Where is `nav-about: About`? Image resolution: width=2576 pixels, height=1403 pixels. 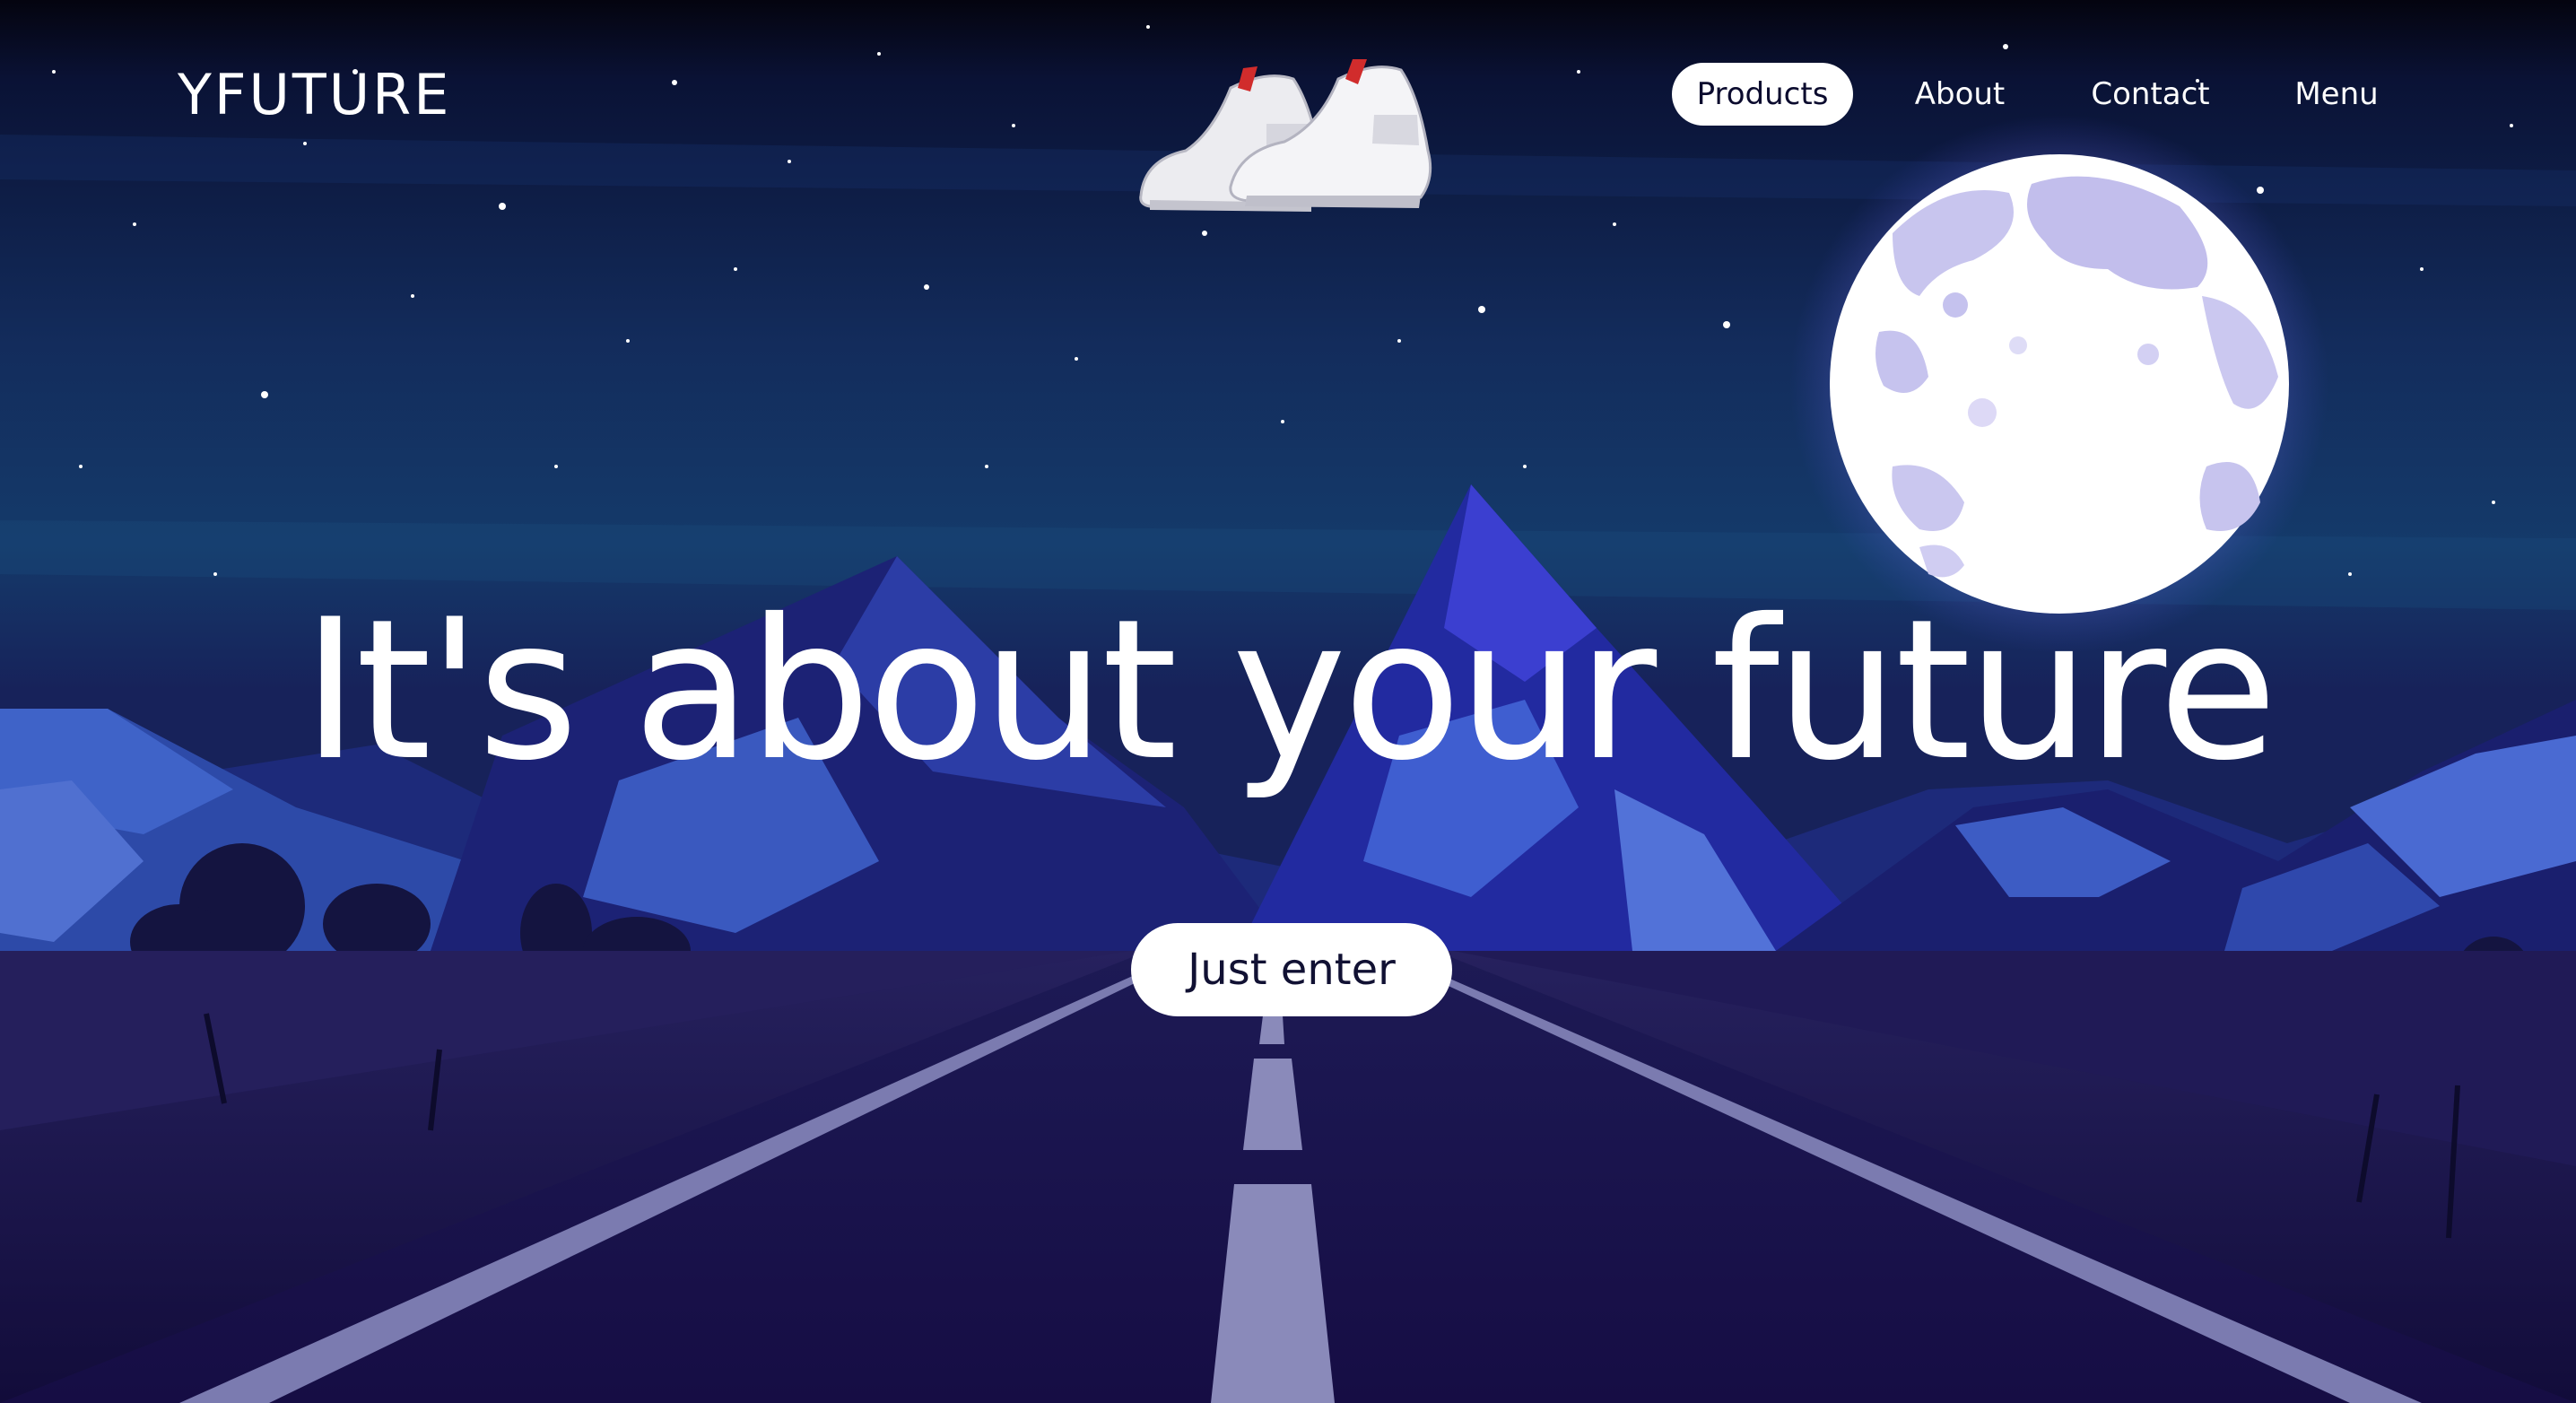
nav-about: About is located at coordinates (1960, 94).